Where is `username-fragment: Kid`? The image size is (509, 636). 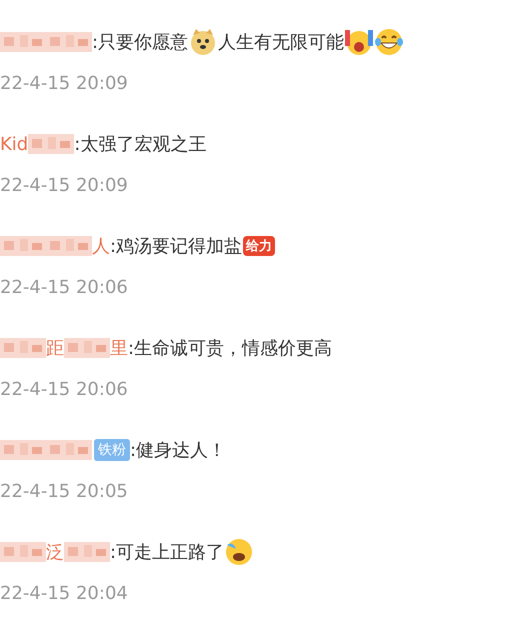
username-fragment: Kid is located at coordinates (14, 144).